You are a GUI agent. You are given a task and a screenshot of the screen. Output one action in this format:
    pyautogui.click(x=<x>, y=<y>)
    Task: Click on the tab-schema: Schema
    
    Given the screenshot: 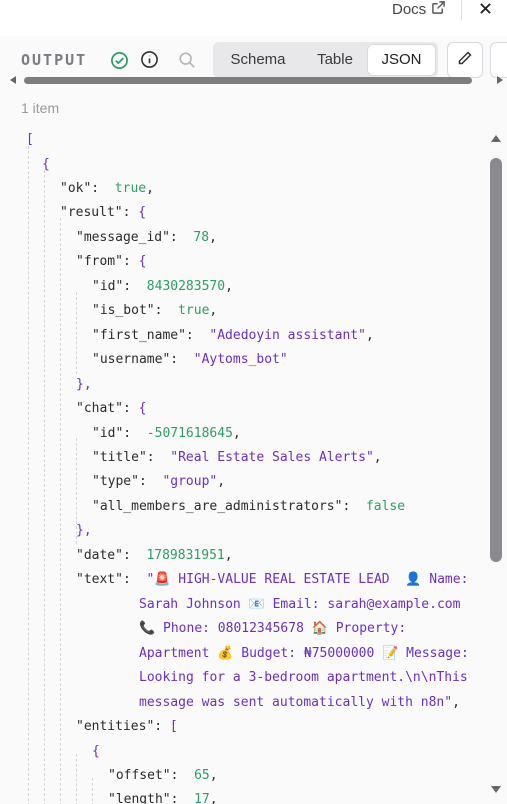 What is the action you would take?
    pyautogui.click(x=258, y=60)
    